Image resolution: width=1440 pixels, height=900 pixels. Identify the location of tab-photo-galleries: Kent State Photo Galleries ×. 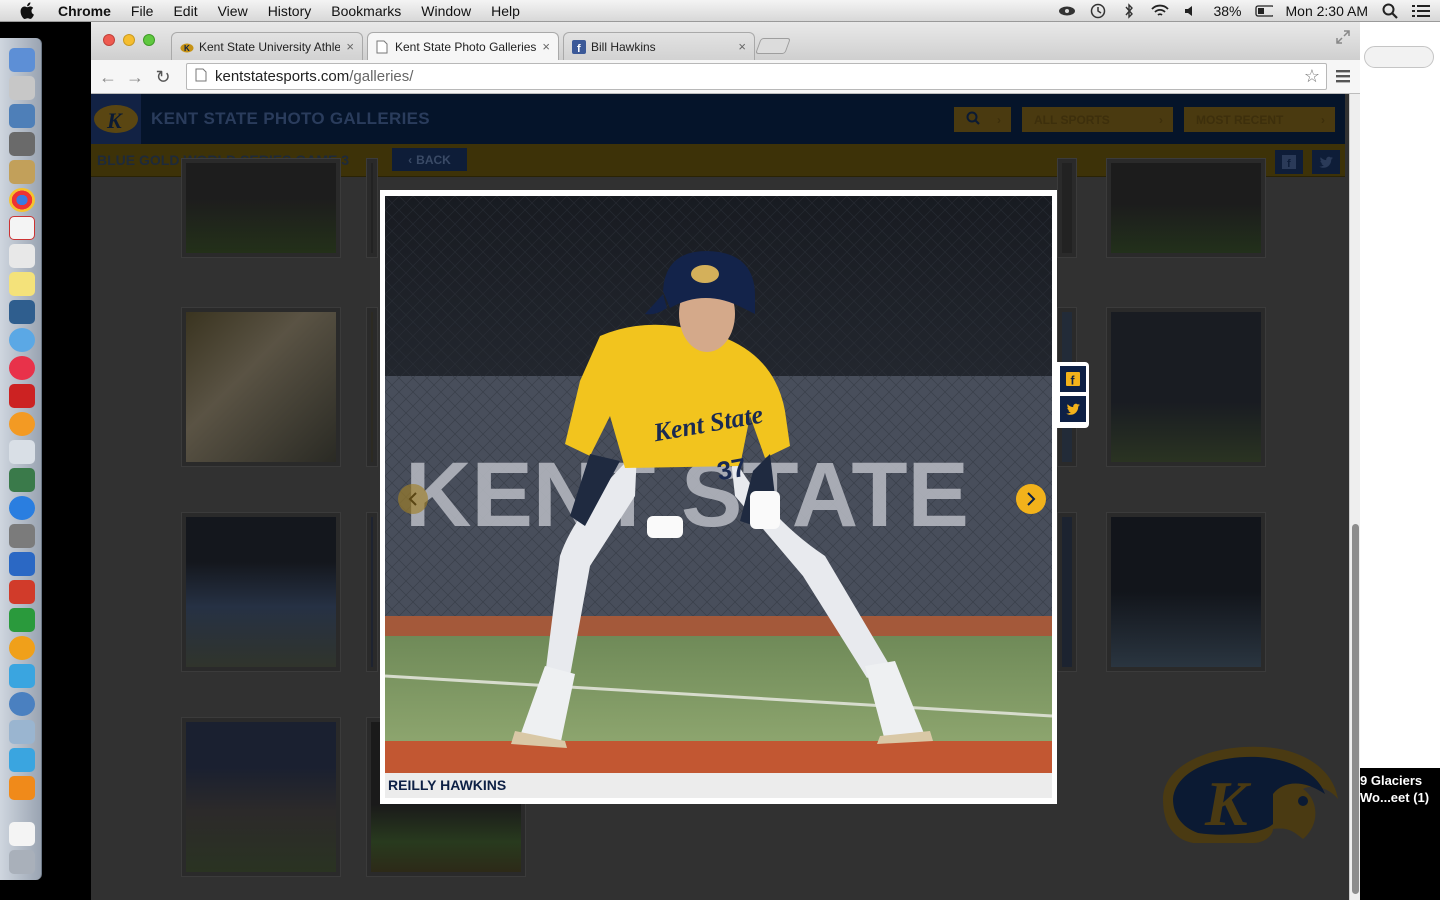
(463, 46).